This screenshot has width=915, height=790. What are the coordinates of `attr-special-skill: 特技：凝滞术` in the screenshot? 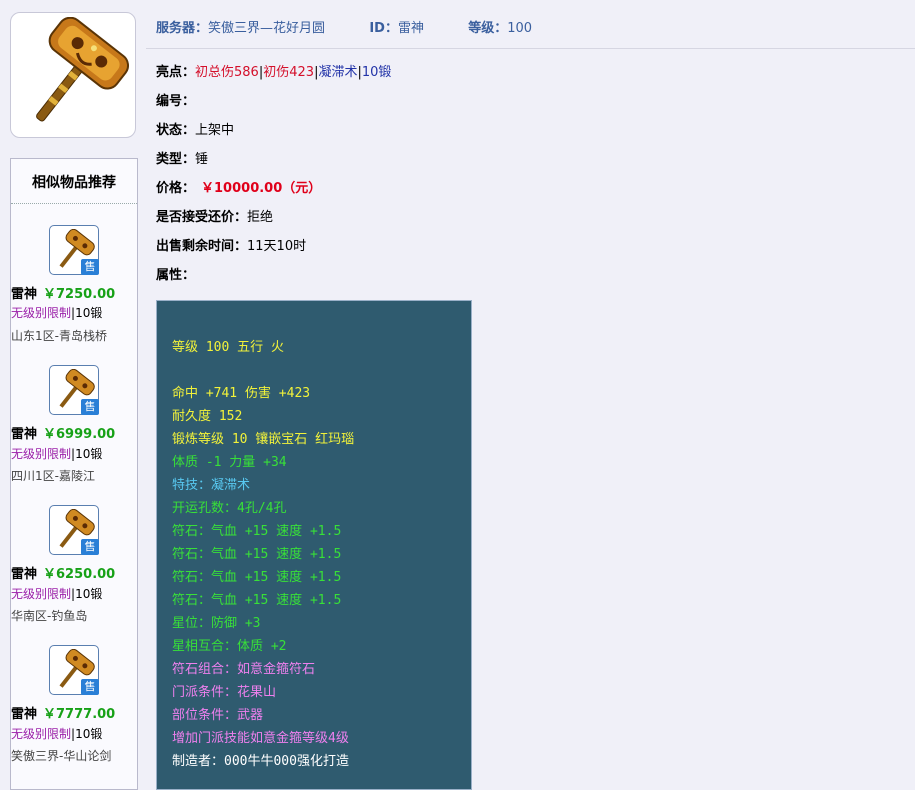 It's located at (211, 485).